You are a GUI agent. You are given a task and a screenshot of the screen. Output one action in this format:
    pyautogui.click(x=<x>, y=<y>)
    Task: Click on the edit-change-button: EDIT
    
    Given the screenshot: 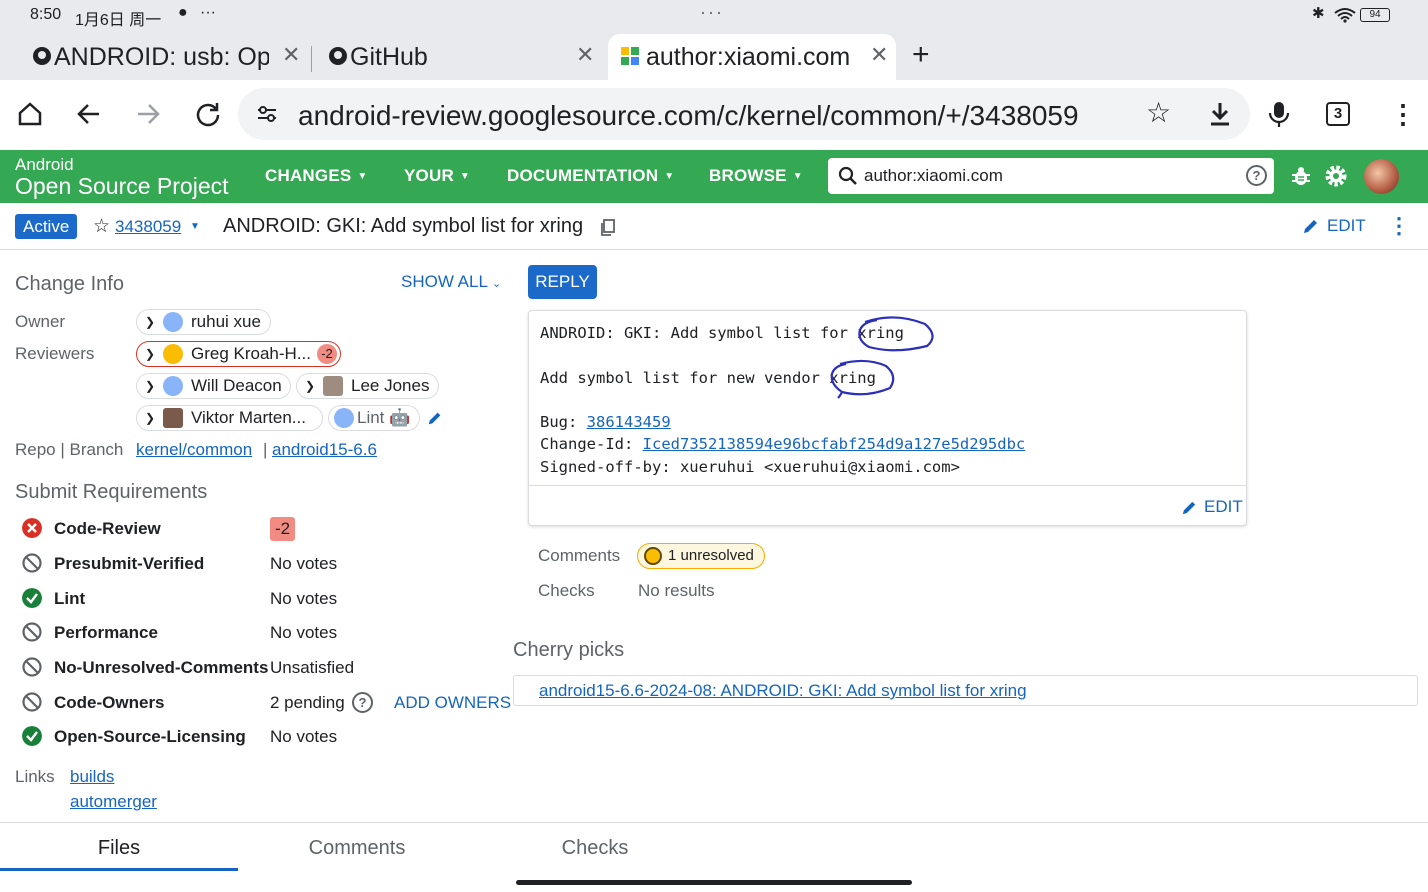 What is the action you would take?
    pyautogui.click(x=1334, y=226)
    